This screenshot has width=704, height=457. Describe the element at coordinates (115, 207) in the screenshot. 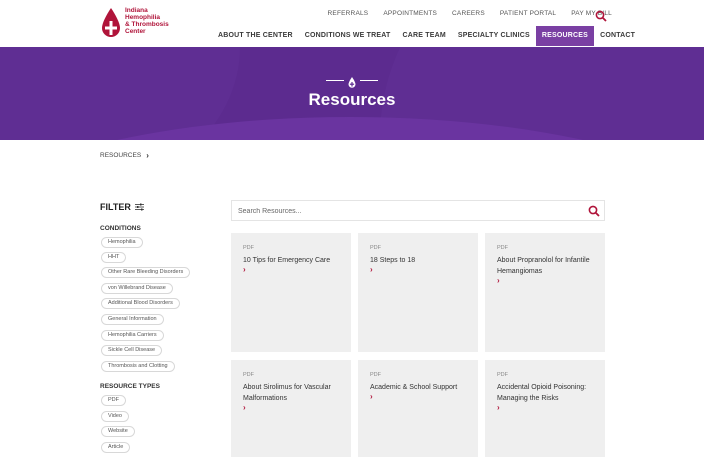

I see `filter-title: FILTER` at that location.